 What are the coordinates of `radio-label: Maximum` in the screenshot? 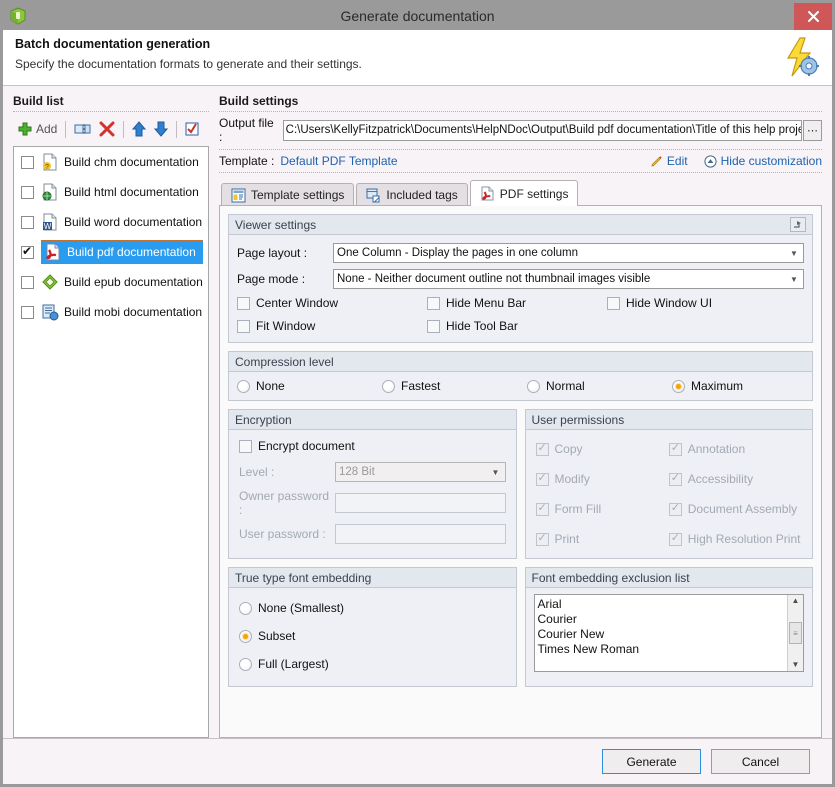 It's located at (717, 386).